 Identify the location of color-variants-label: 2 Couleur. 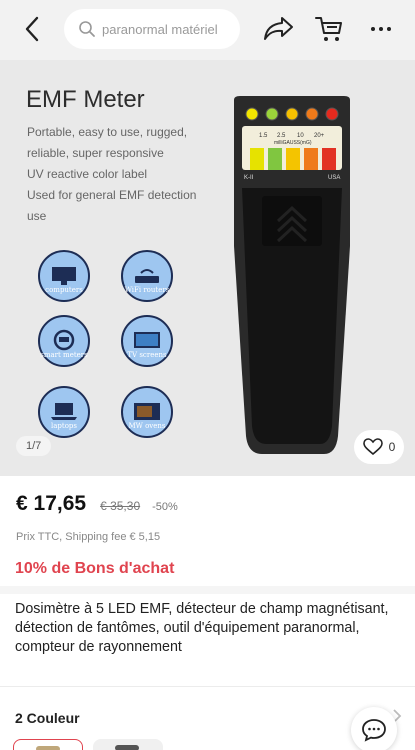
(47, 718).